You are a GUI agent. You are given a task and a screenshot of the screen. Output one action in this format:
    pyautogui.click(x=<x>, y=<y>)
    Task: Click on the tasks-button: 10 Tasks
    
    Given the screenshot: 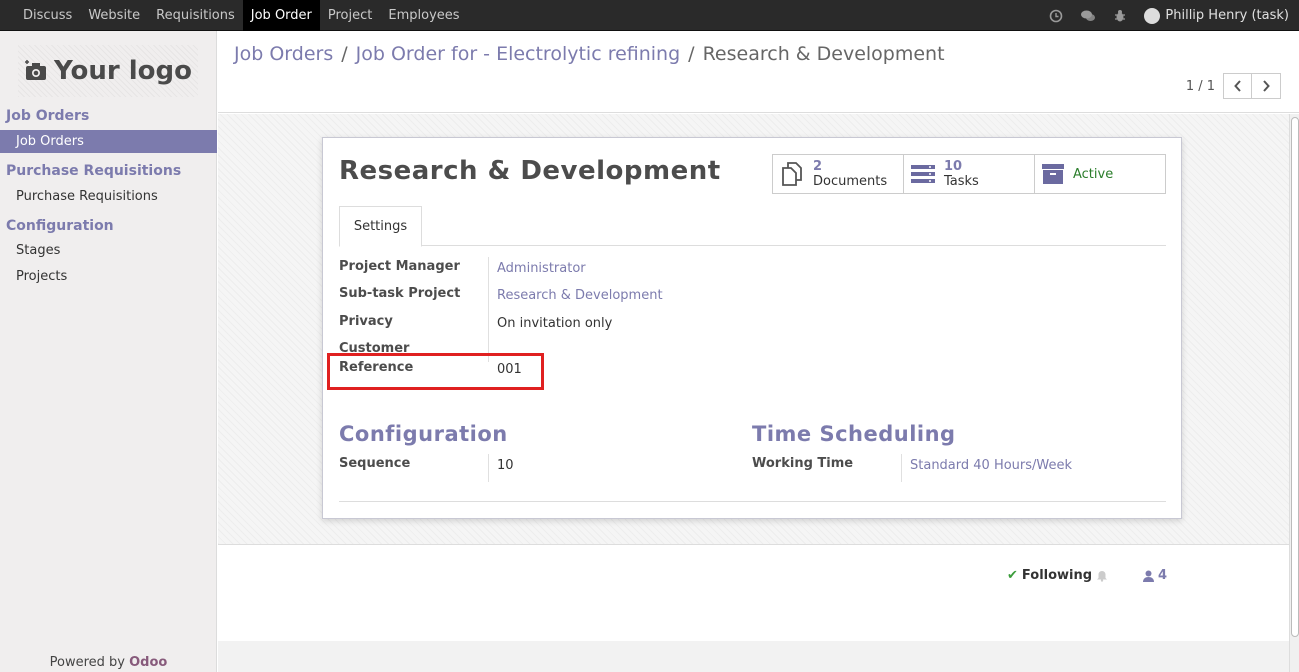 What is the action you would take?
    pyautogui.click(x=969, y=174)
    